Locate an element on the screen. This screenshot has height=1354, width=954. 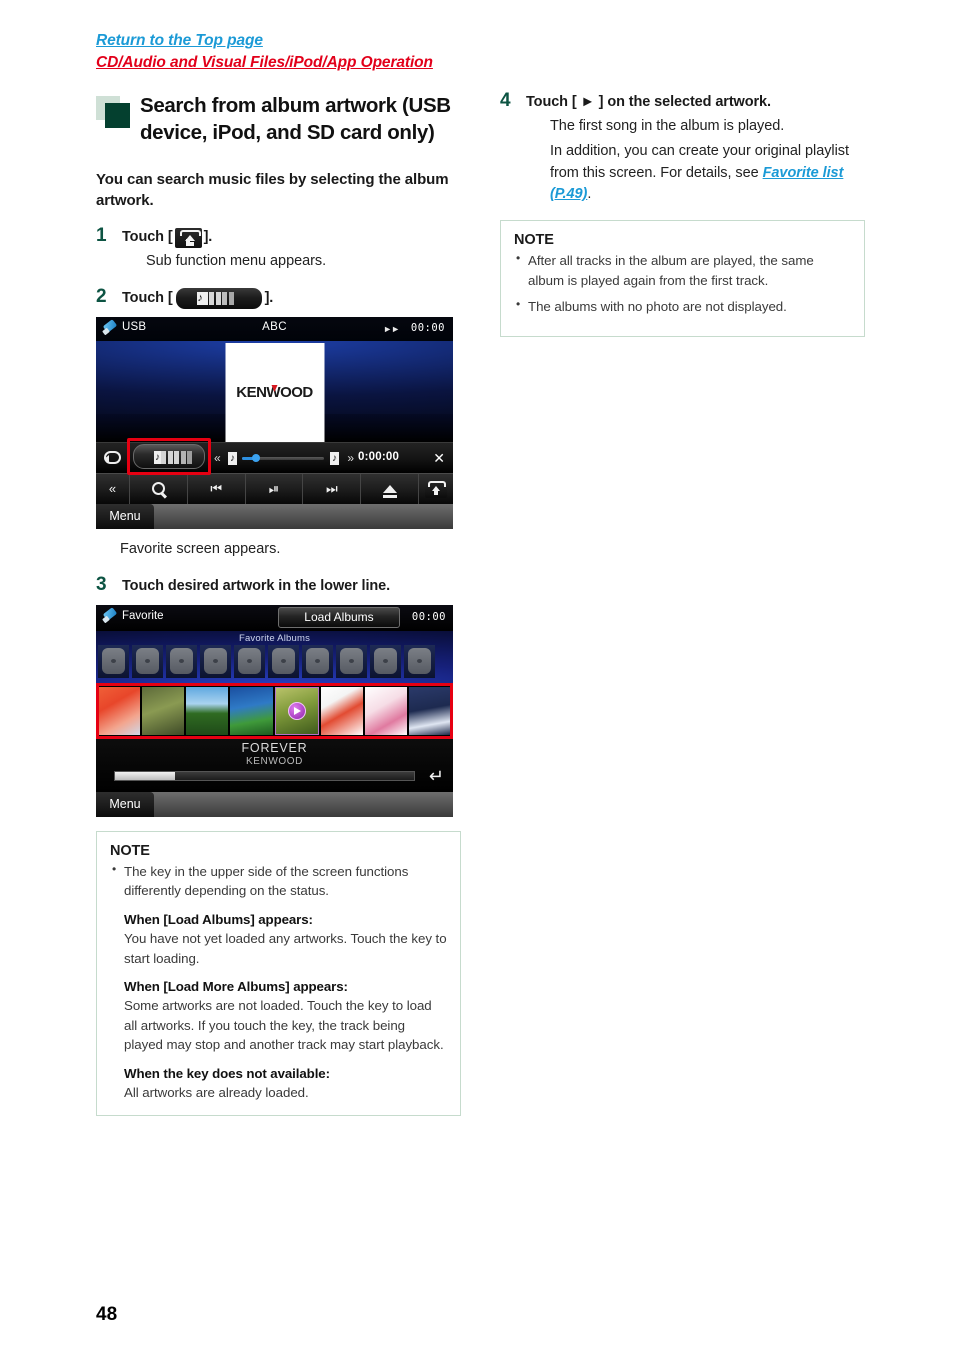
note-sub-heading: When [Load More Albums] appears: is located at coordinates (236, 987).